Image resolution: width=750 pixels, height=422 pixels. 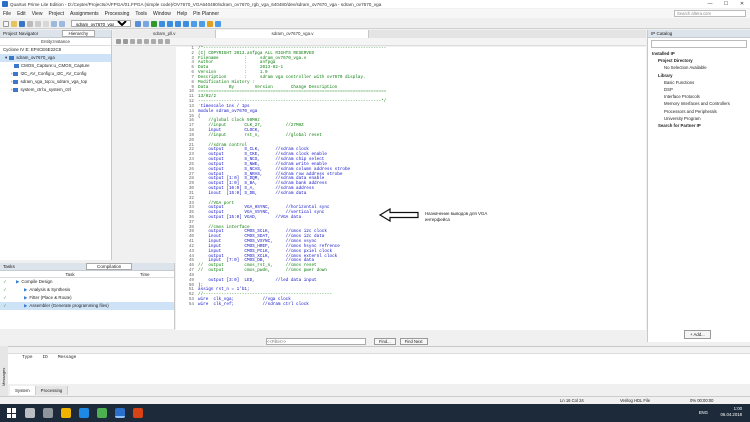 What do you see at coordinates (55, 90) in the screenshot?
I see `hierarchy-item-system-ctrl: › system_ctrl:u_system_ctrl` at bounding box center [55, 90].